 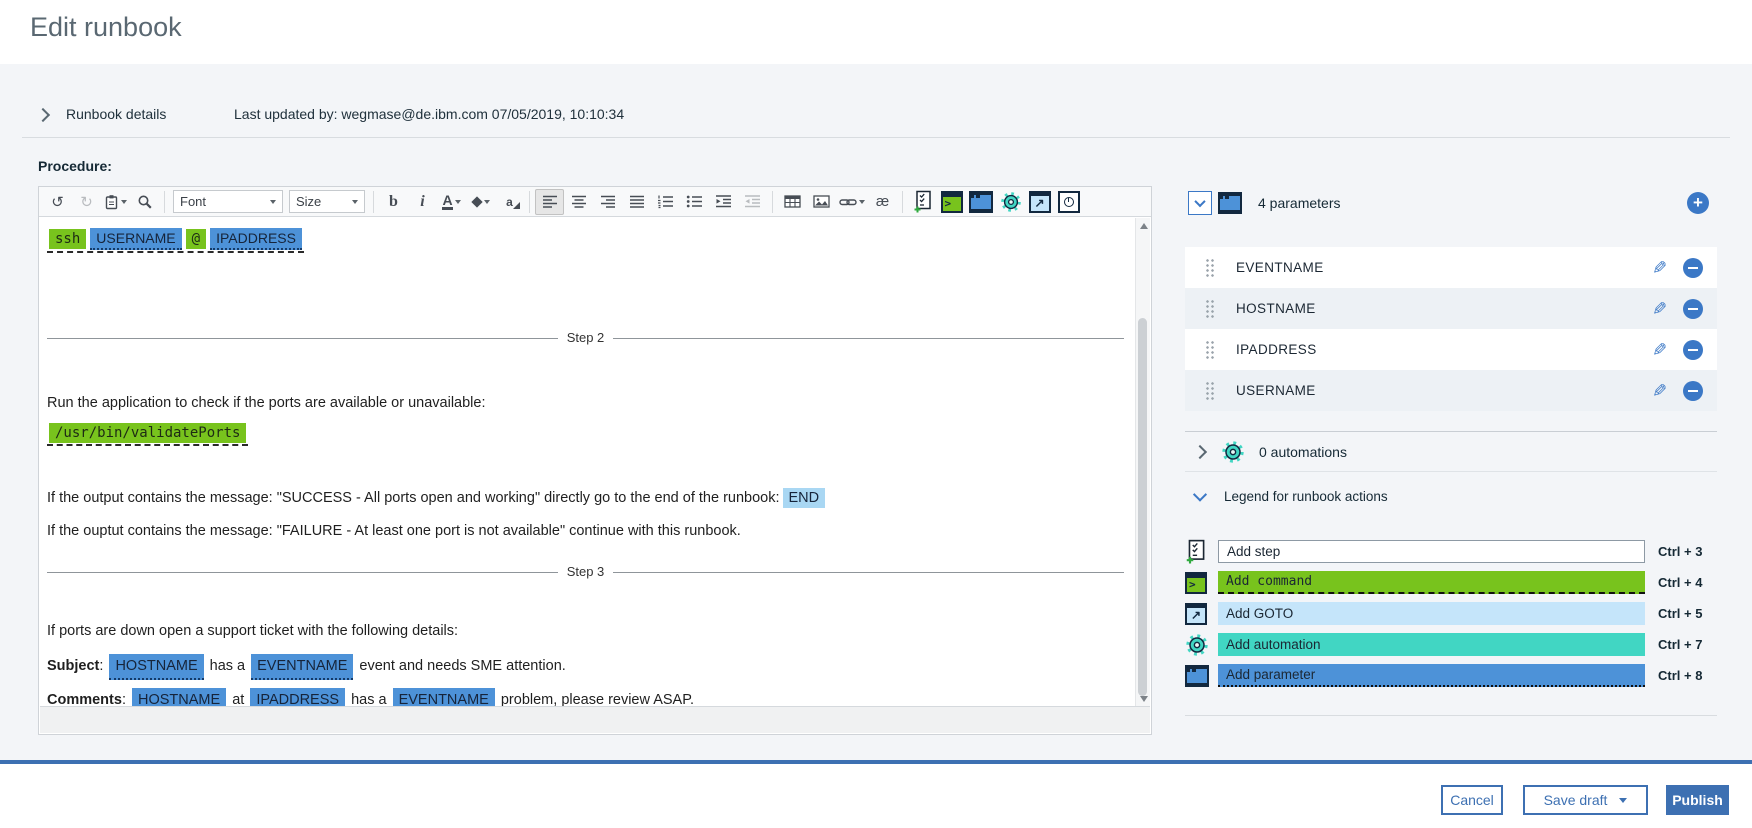 I want to click on undo-icon: ↺, so click(x=57, y=202).